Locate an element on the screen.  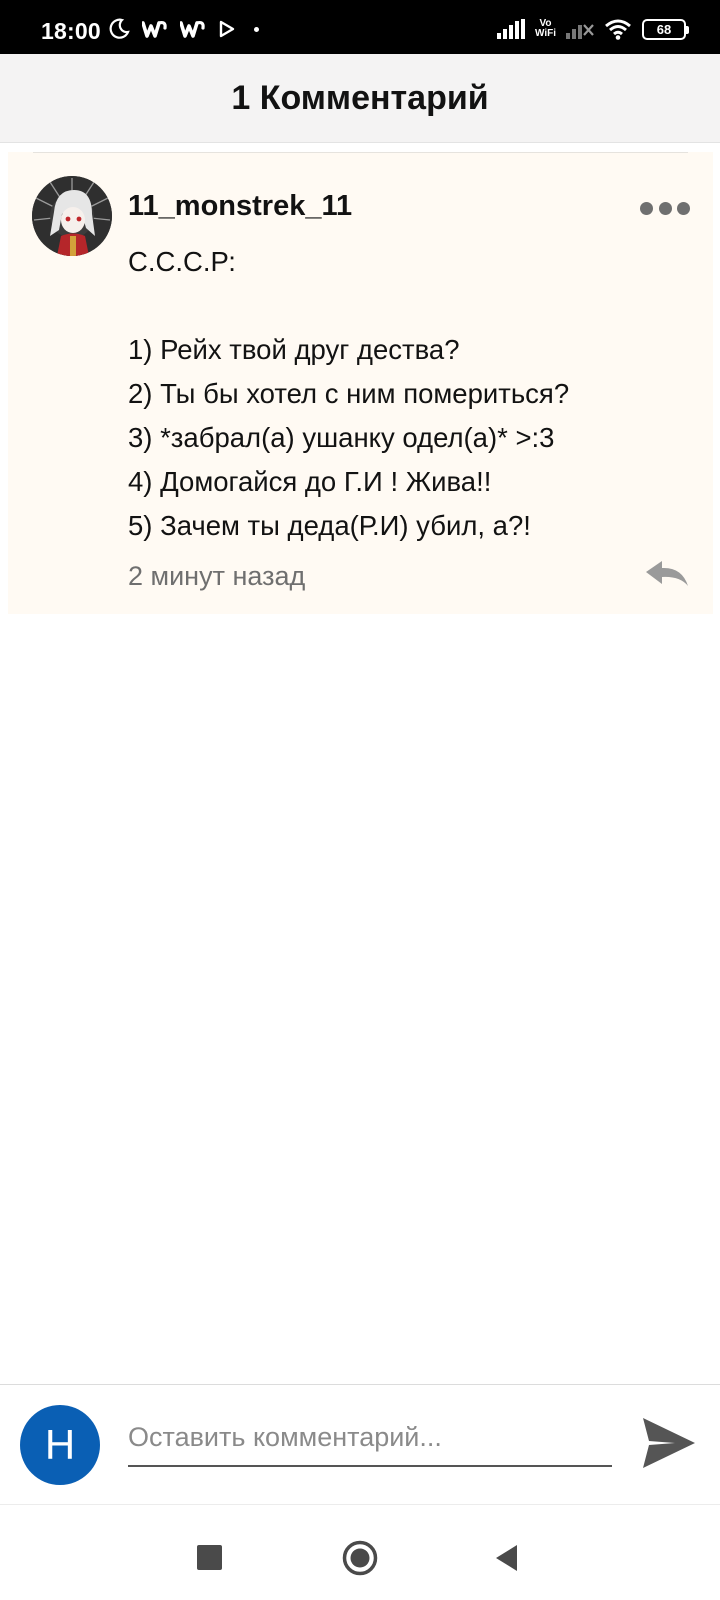
vowifi-icon: Vo WiFi is located at coordinates (545, 29).